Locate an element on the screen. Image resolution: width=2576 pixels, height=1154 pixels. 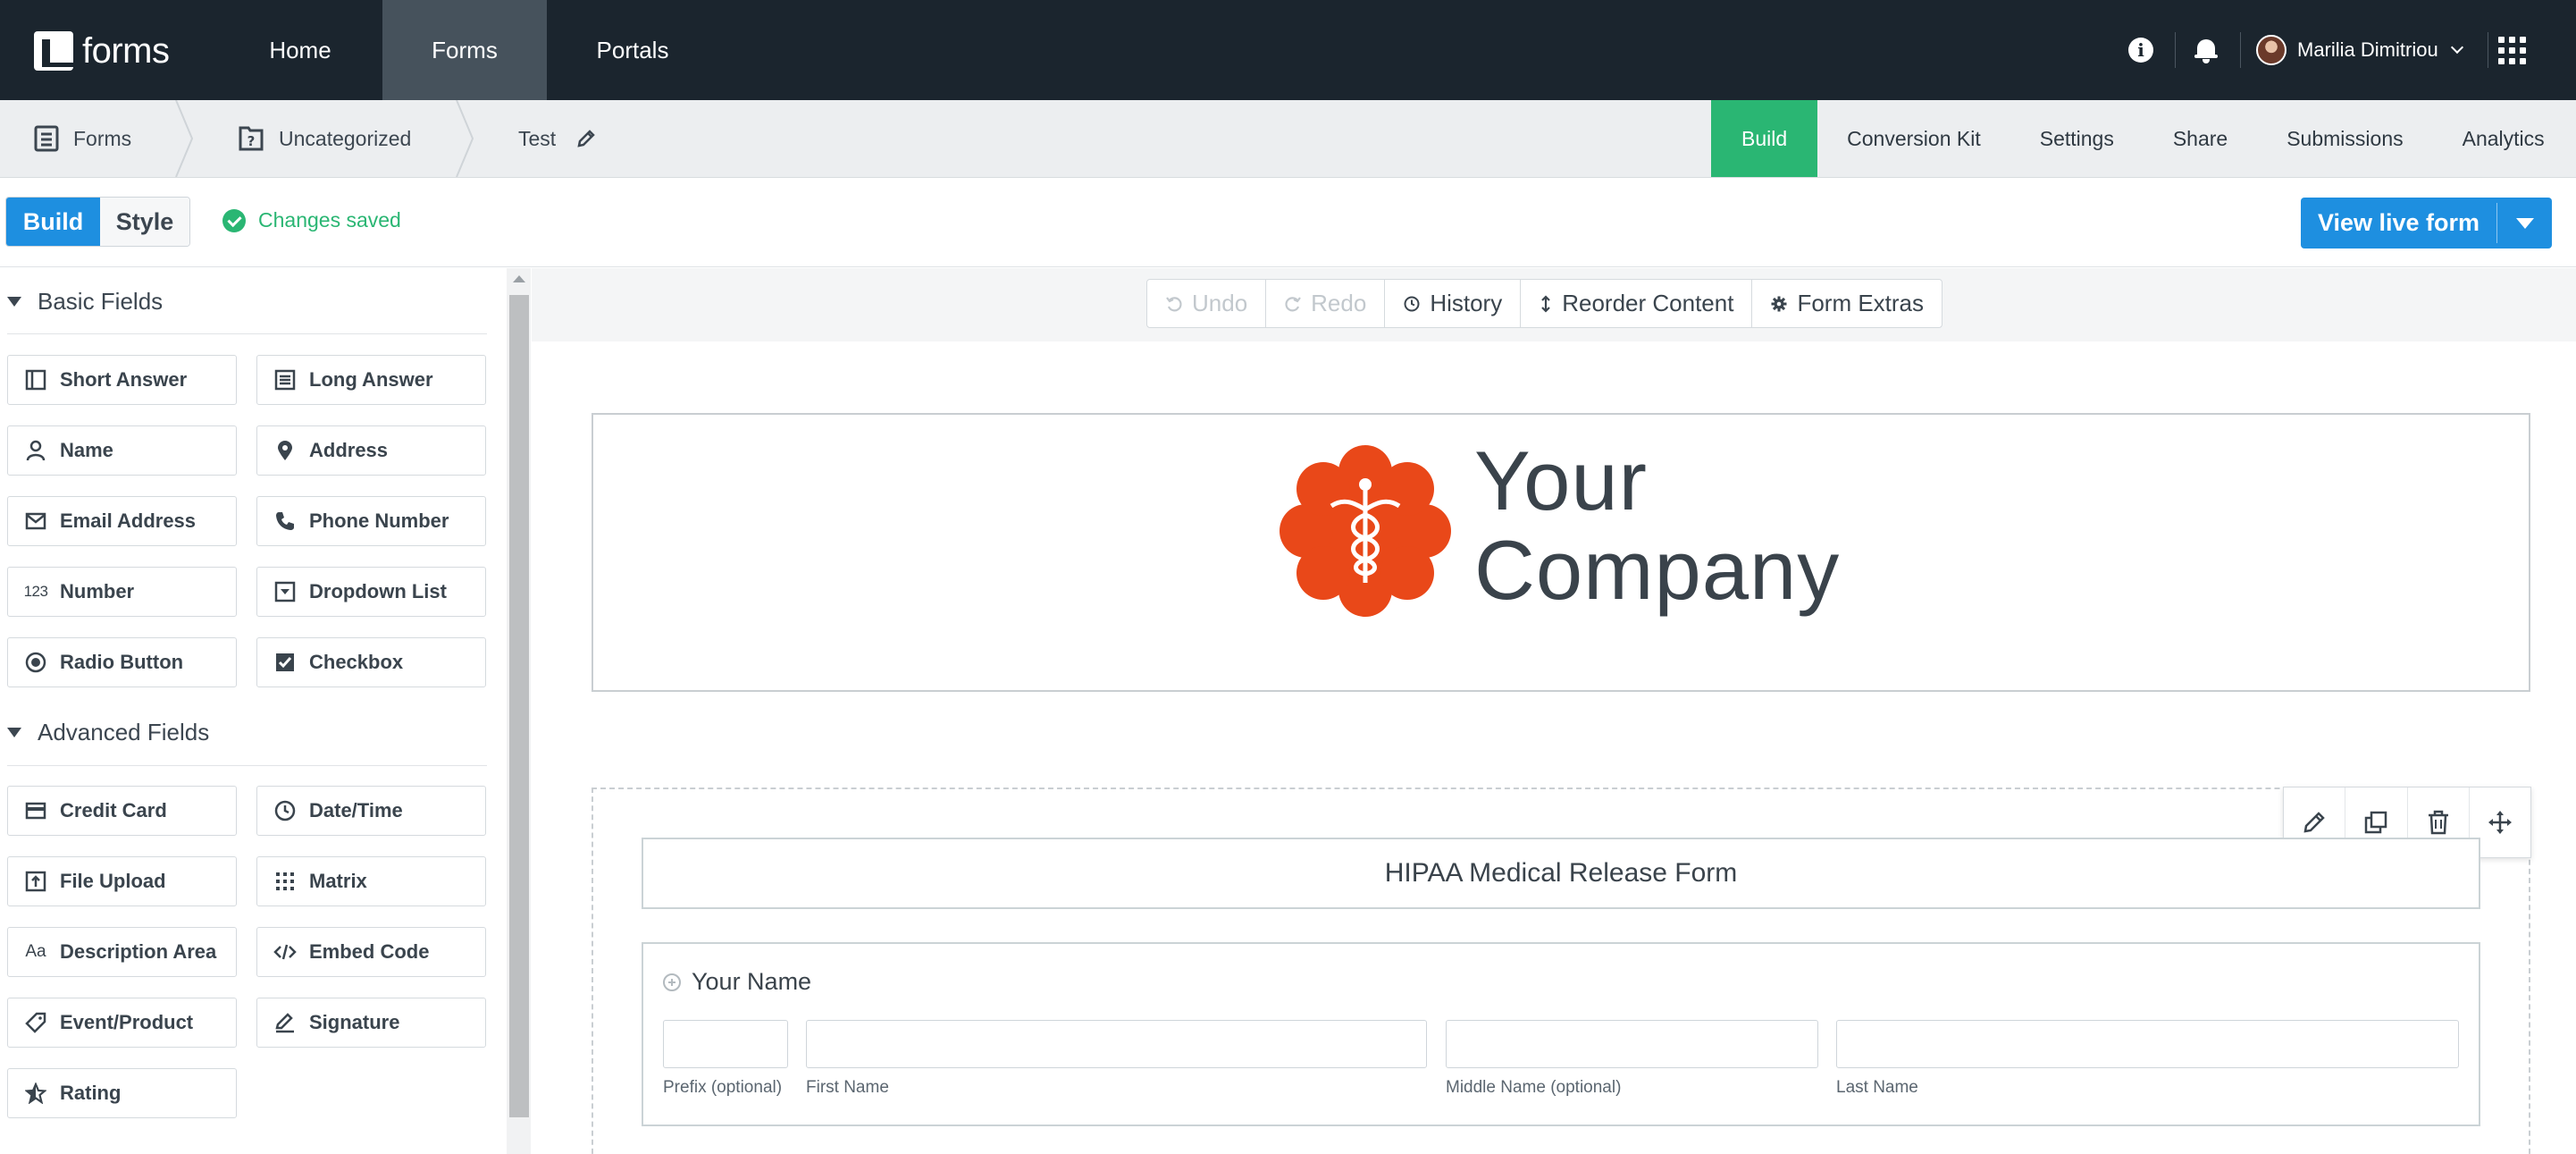
prefix-input is located at coordinates (725, 1044).